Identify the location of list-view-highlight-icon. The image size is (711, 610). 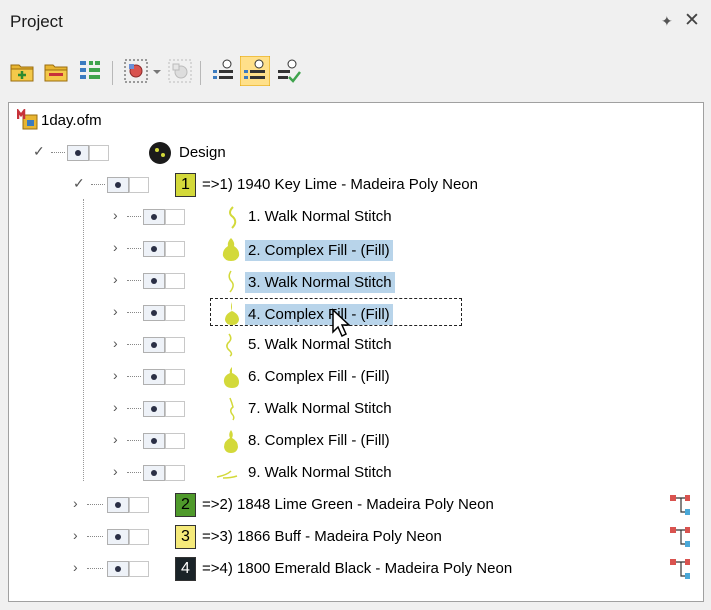
(255, 71).